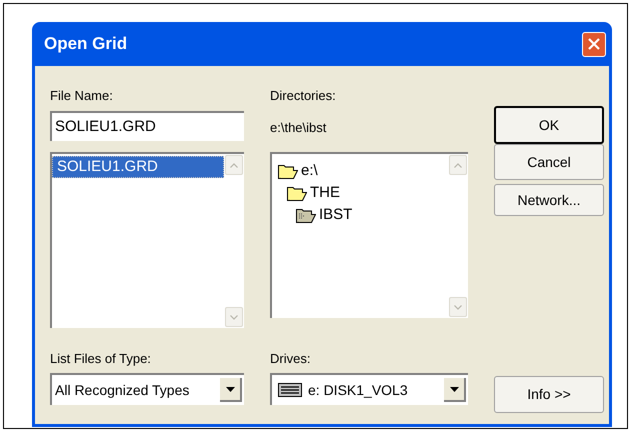  I want to click on drive-icon, so click(290, 390).